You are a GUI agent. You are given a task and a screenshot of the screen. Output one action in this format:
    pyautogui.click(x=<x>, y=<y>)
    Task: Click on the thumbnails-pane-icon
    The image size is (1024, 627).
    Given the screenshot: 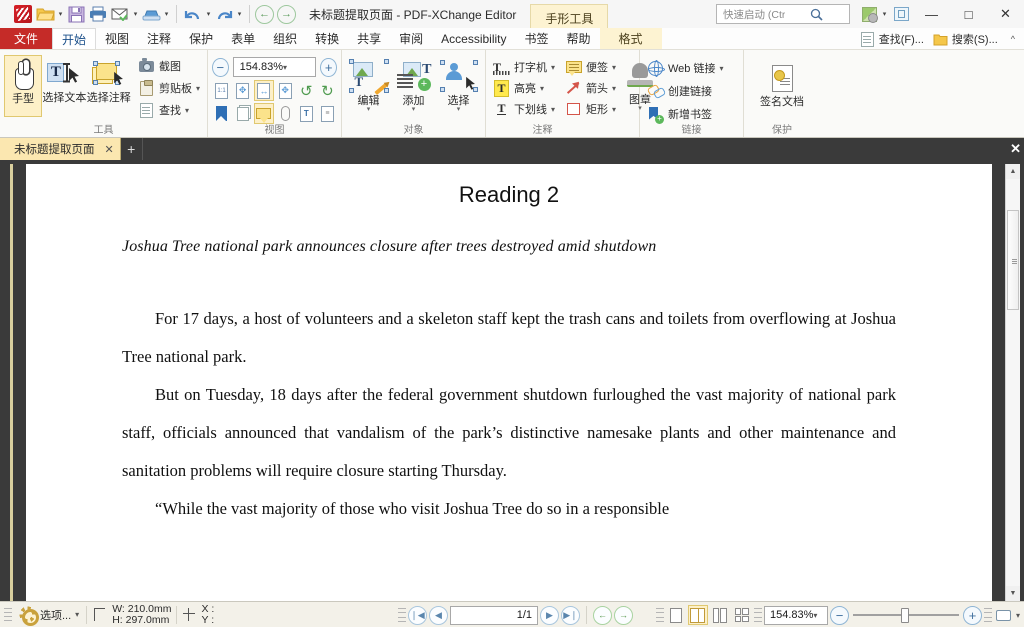 What is the action you would take?
    pyautogui.click(x=242, y=113)
    